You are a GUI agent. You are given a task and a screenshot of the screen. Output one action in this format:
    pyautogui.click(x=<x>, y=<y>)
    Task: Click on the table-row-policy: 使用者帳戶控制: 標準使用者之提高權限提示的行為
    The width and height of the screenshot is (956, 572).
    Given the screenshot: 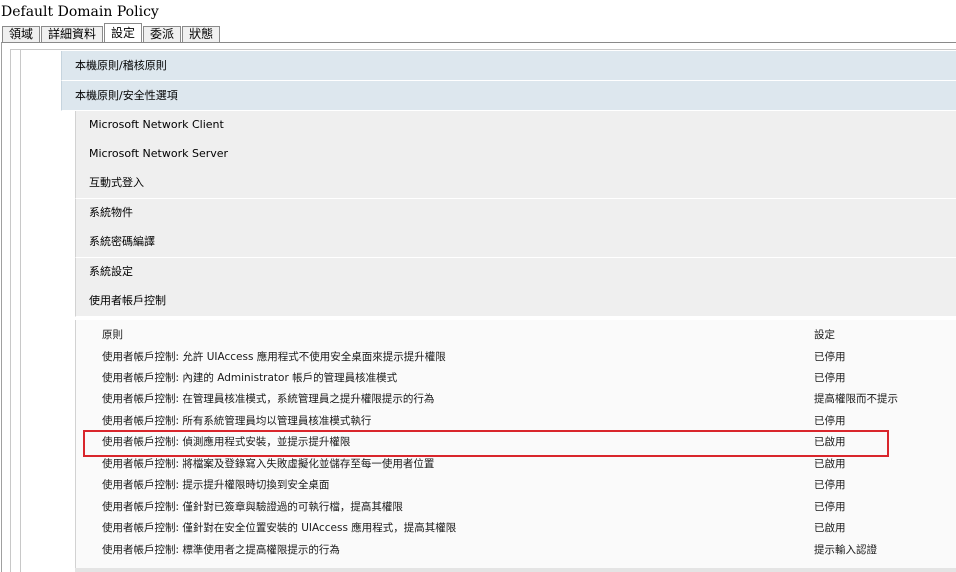 What is the action you would take?
    pyautogui.click(x=221, y=550)
    